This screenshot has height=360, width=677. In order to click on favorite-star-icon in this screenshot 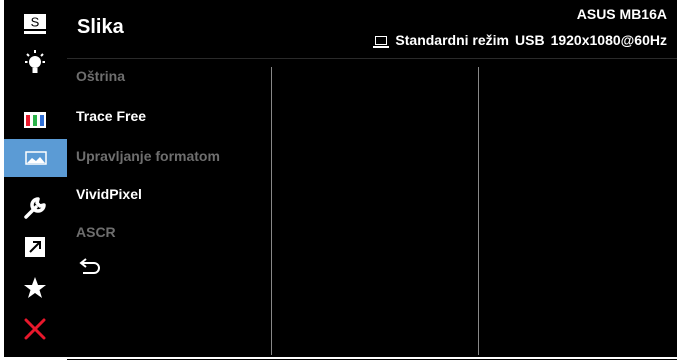, I will do `click(35, 287)`.